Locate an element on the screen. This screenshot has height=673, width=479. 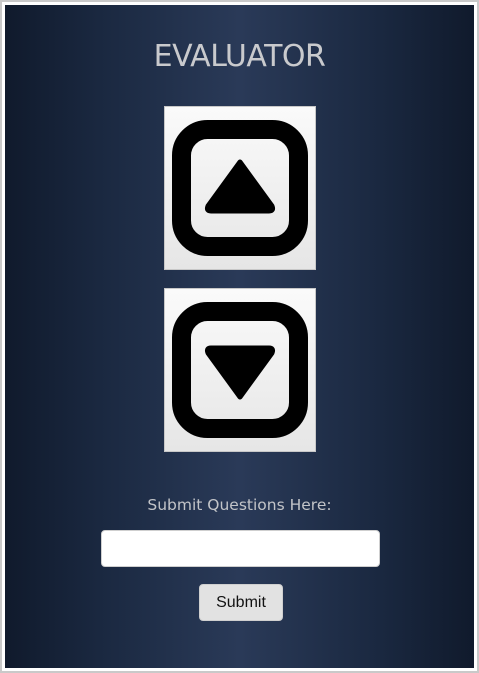
question-input is located at coordinates (240, 548).